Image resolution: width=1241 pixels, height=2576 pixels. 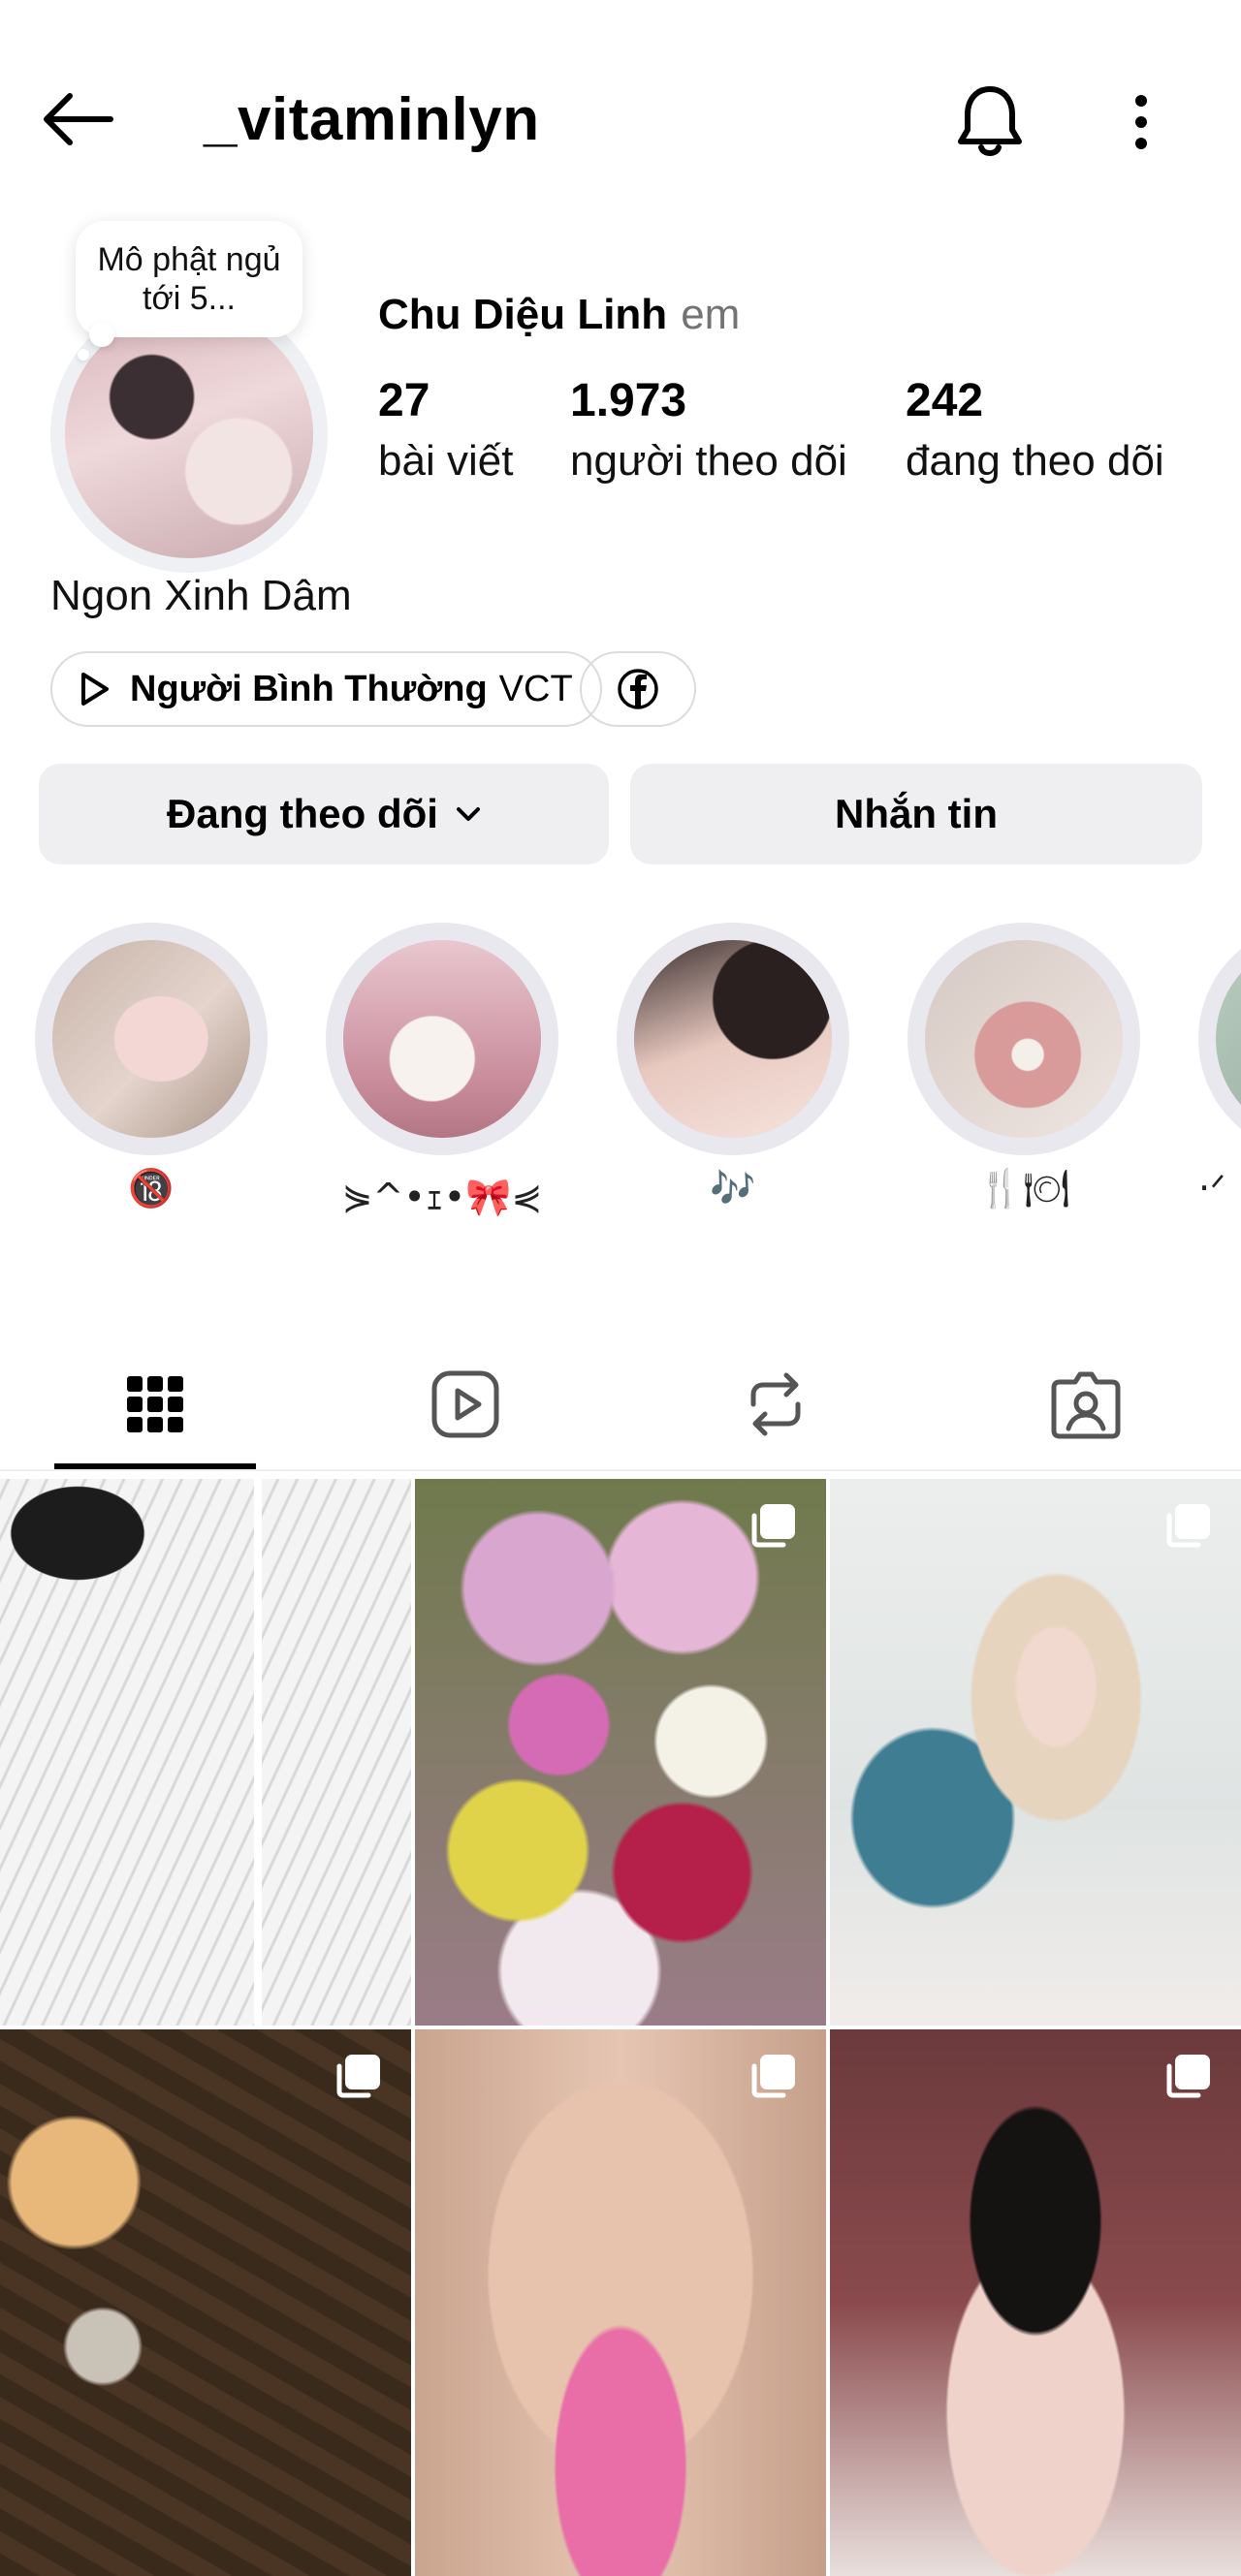 I want to click on link-subtitle: VCT, so click(x=535, y=688).